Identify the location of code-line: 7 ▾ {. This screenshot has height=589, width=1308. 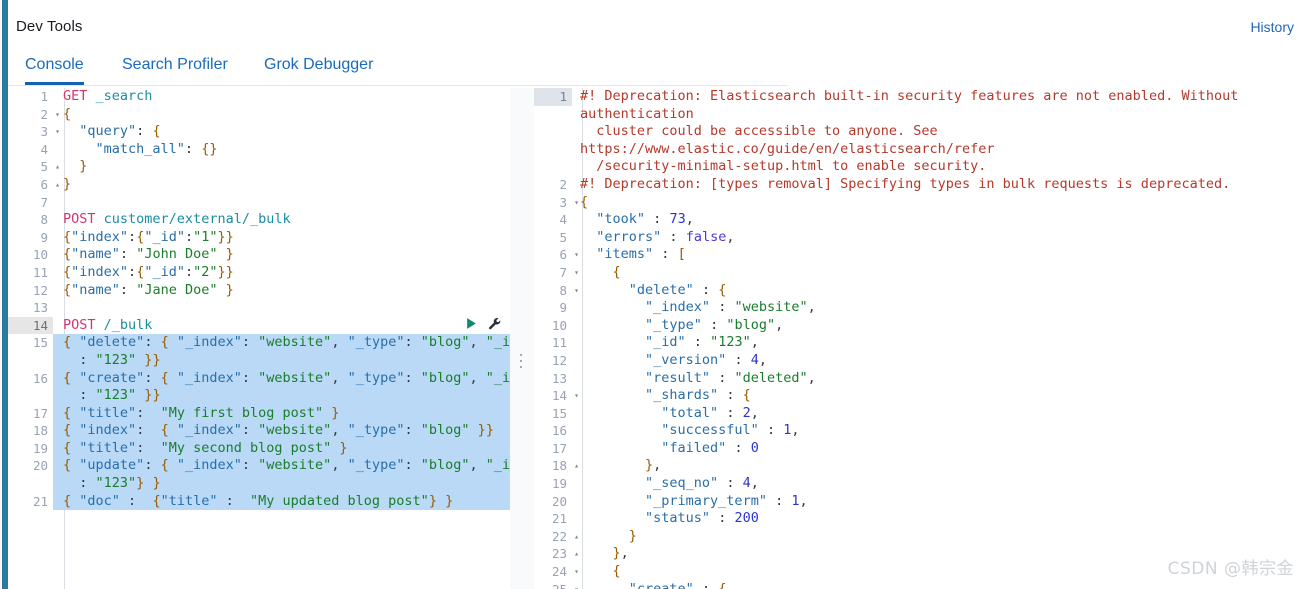
(921, 273).